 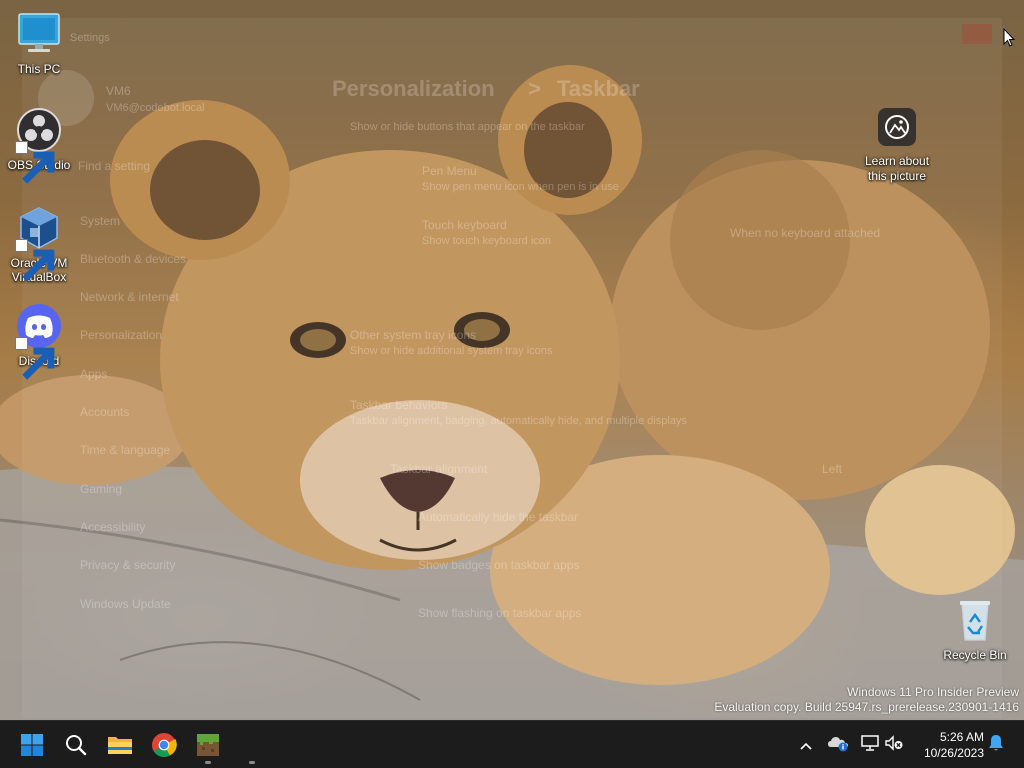 What do you see at coordinates (439, 469) in the screenshot?
I see `alignment-label: Taskbar alignment` at bounding box center [439, 469].